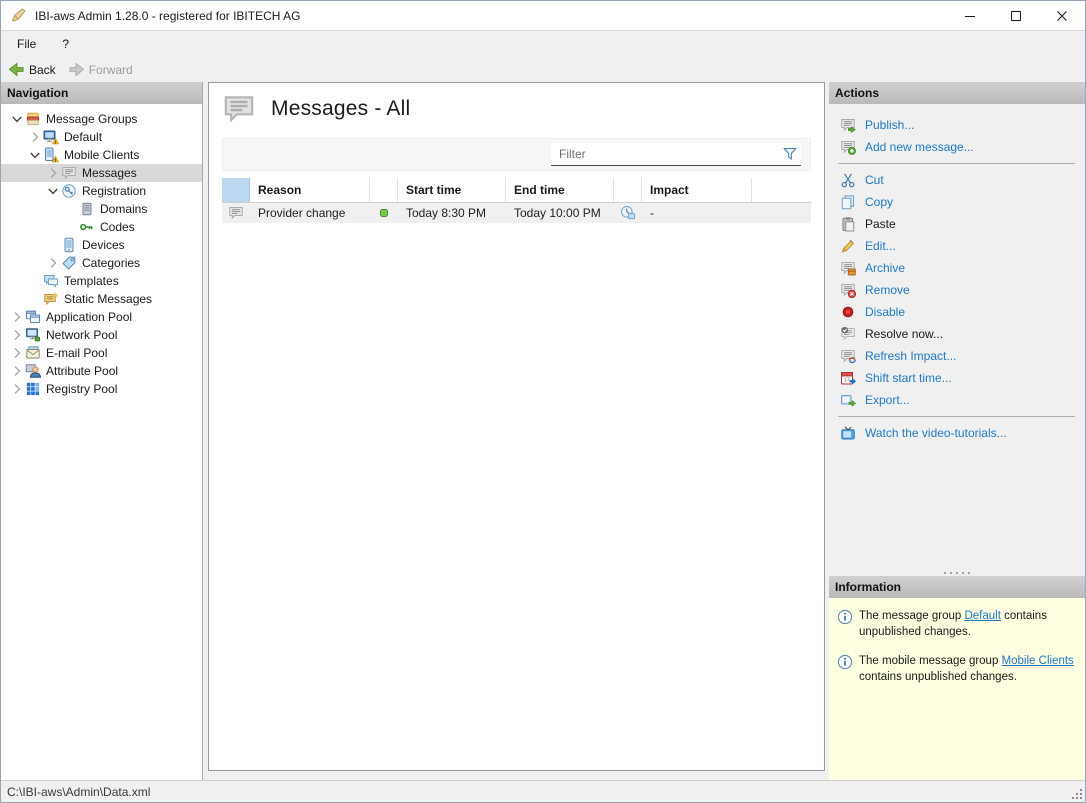 This screenshot has height=803, width=1086. What do you see at coordinates (82, 335) in the screenshot?
I see `tree-item-label: Network Pool` at bounding box center [82, 335].